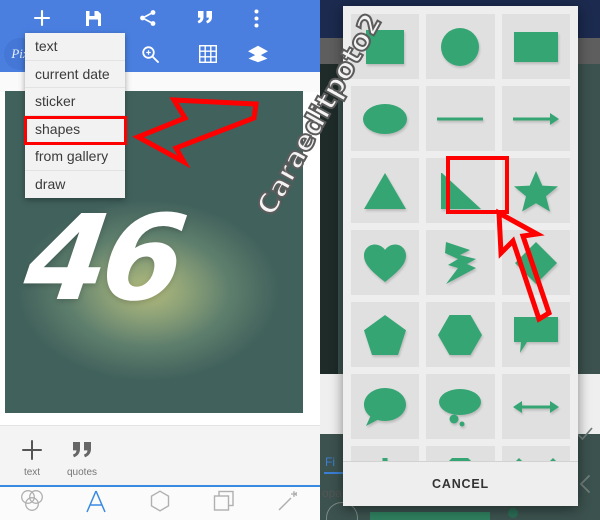 The image size is (600, 520). Describe the element at coordinates (42, 18) in the screenshot. I see `add-icon` at that location.